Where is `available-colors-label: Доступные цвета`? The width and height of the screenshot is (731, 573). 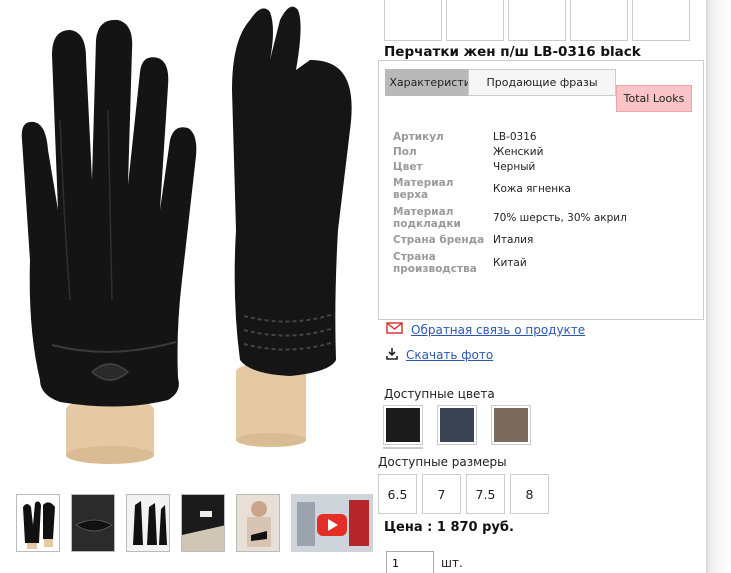
available-colors-label: Доступные цвета is located at coordinates (439, 394).